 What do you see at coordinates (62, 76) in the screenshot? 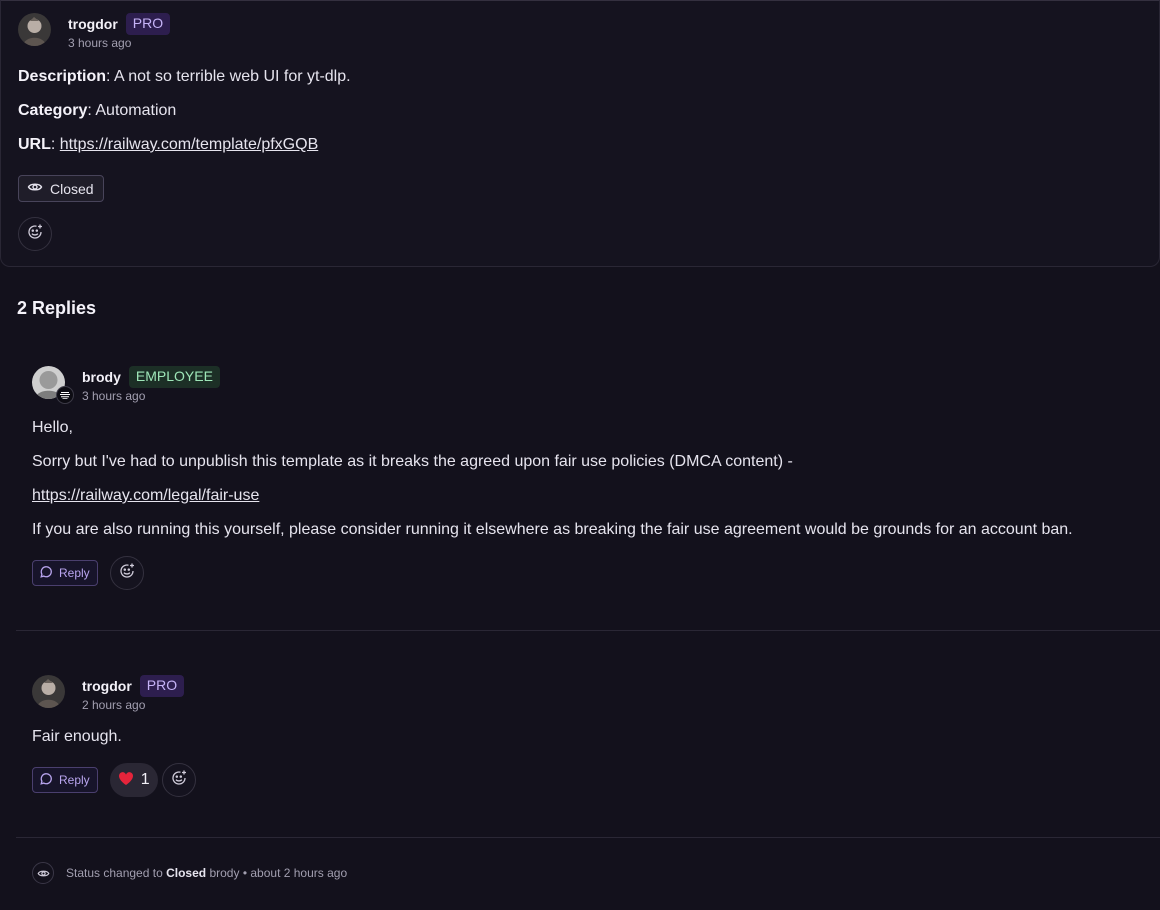
I see `description-label: Description` at bounding box center [62, 76].